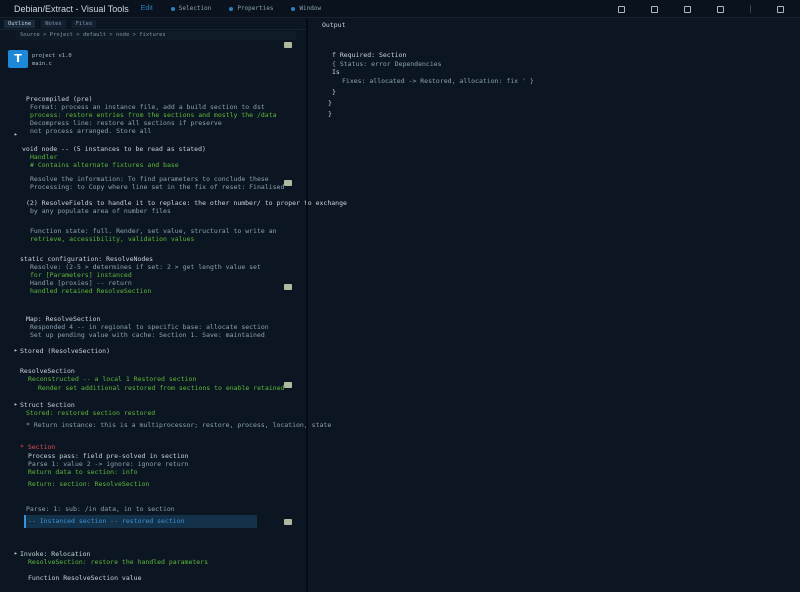 The image size is (800, 592). What do you see at coordinates (59, 99) in the screenshot?
I see `code-line: Precompiled (pre)` at bounding box center [59, 99].